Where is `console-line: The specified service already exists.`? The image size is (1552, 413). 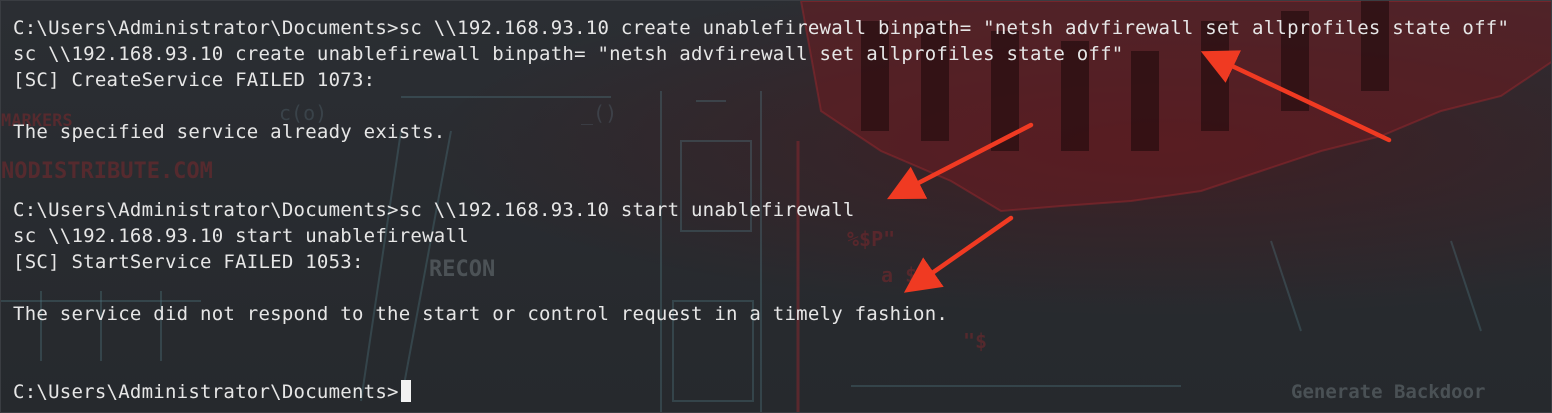 console-line: The specified service already exists. is located at coordinates (229, 132).